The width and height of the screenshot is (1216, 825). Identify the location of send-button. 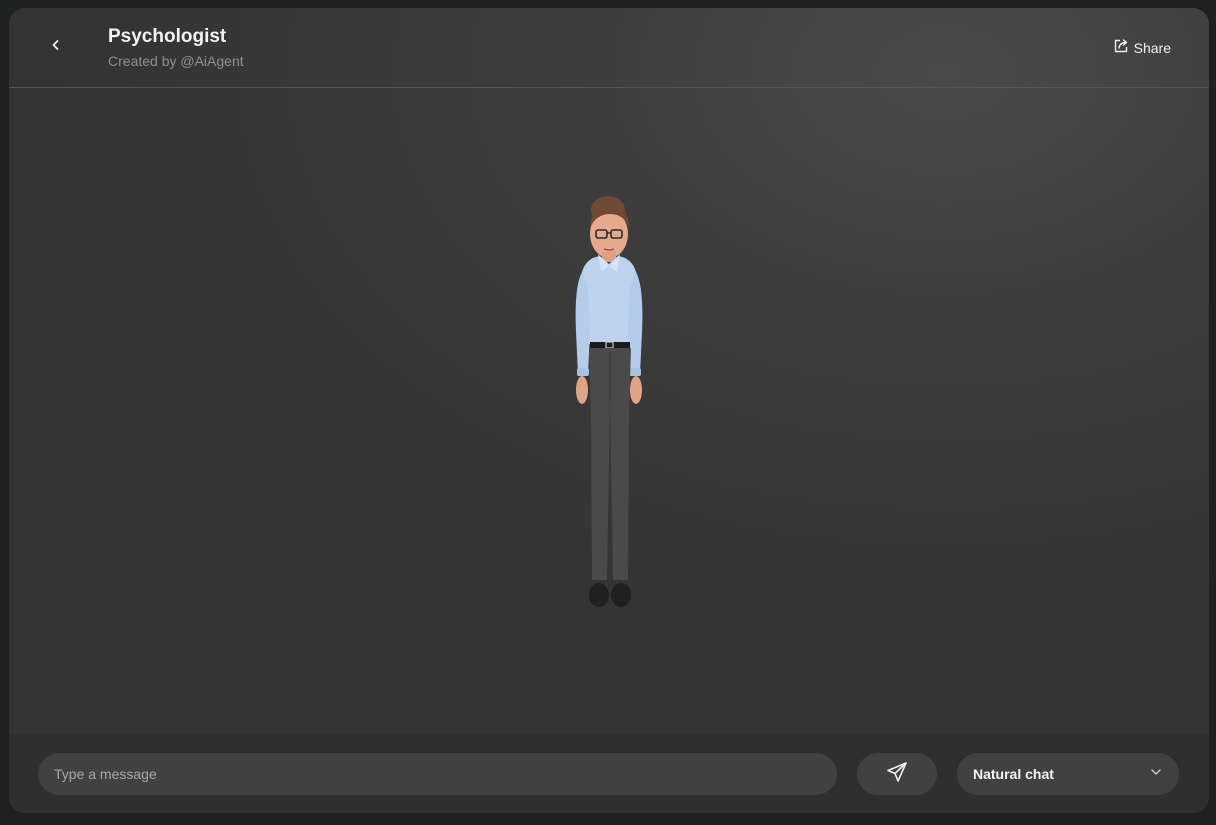
(897, 774).